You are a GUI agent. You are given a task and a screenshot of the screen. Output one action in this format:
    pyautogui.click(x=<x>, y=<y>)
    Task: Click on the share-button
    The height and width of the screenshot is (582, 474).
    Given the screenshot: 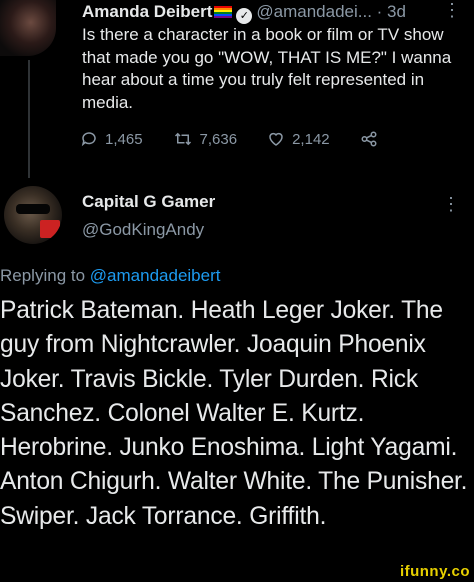 What is the action you would take?
    pyautogui.click(x=369, y=139)
    